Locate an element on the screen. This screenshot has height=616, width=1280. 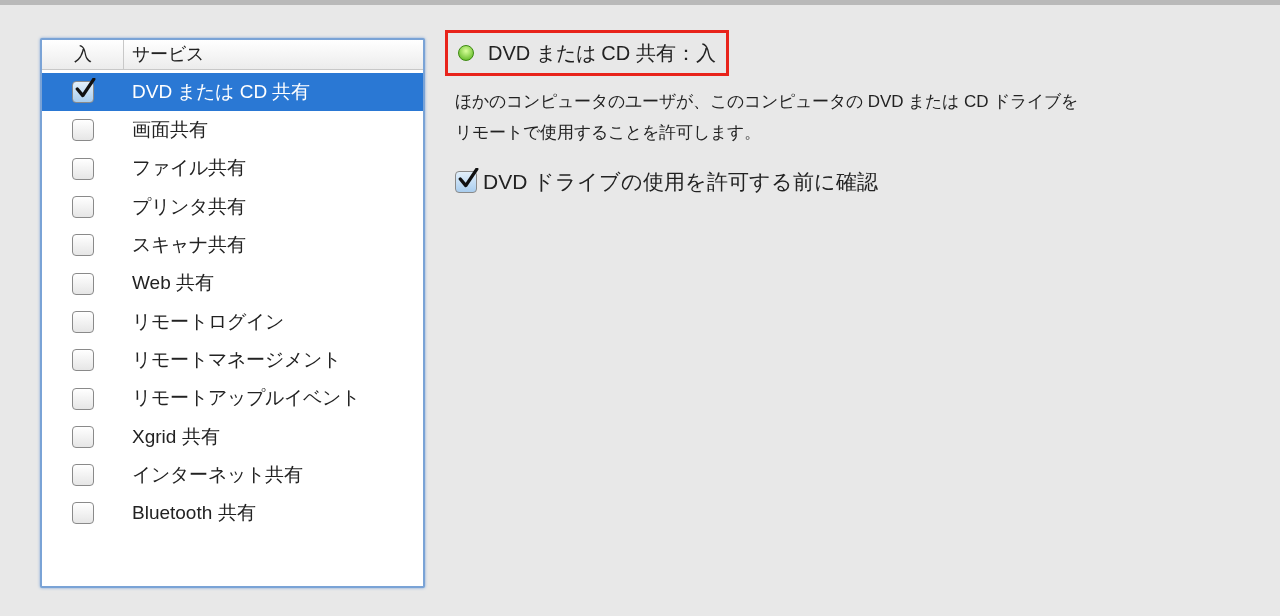
service-row: リモートアップルイベント is located at coordinates (232, 398).